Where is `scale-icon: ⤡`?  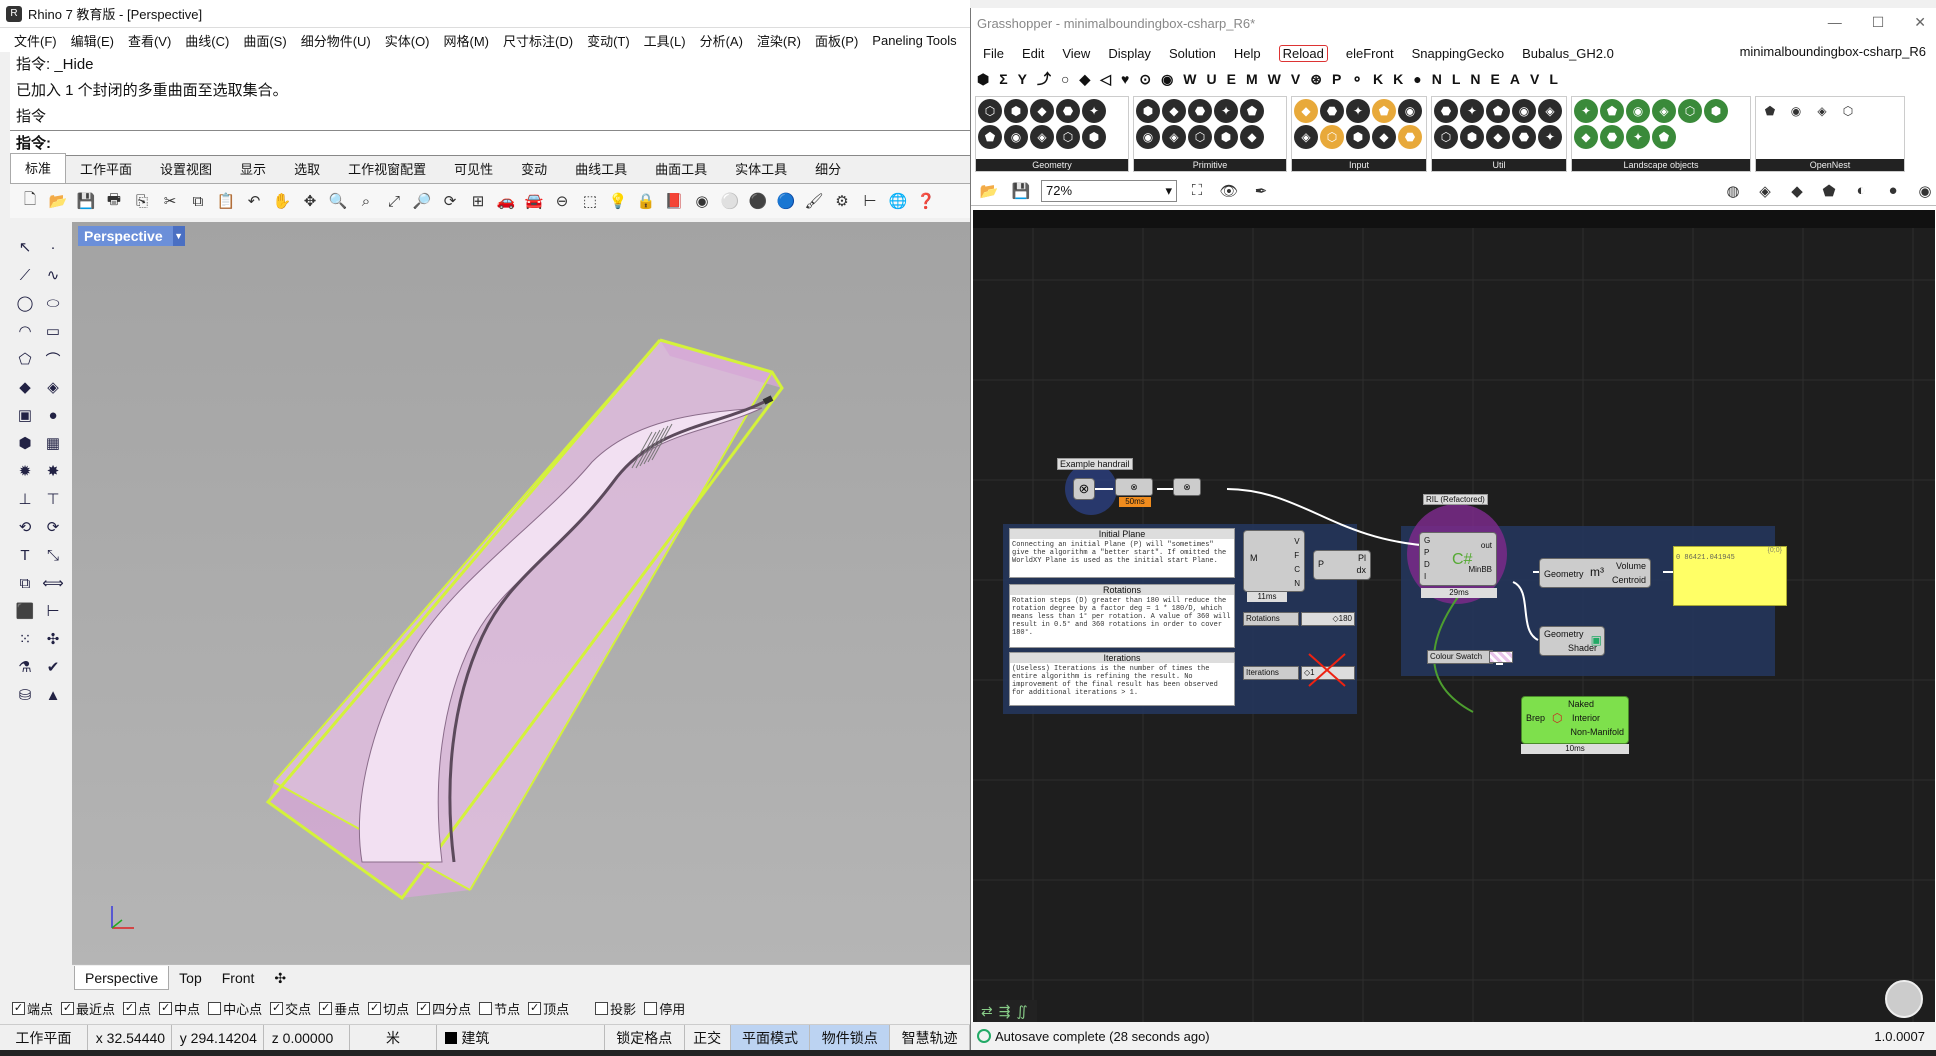
scale-icon: ⤡ is located at coordinates (53, 555).